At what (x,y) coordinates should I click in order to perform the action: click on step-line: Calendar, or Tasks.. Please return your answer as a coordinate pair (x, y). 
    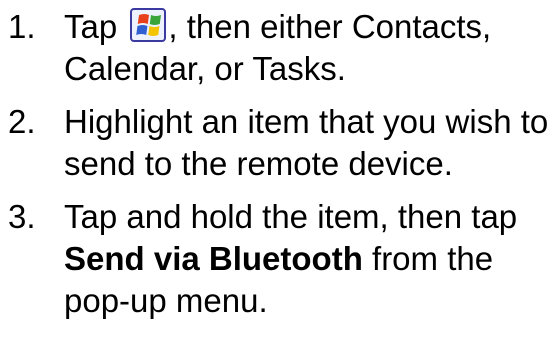
    Looking at the image, I should click on (205, 68).